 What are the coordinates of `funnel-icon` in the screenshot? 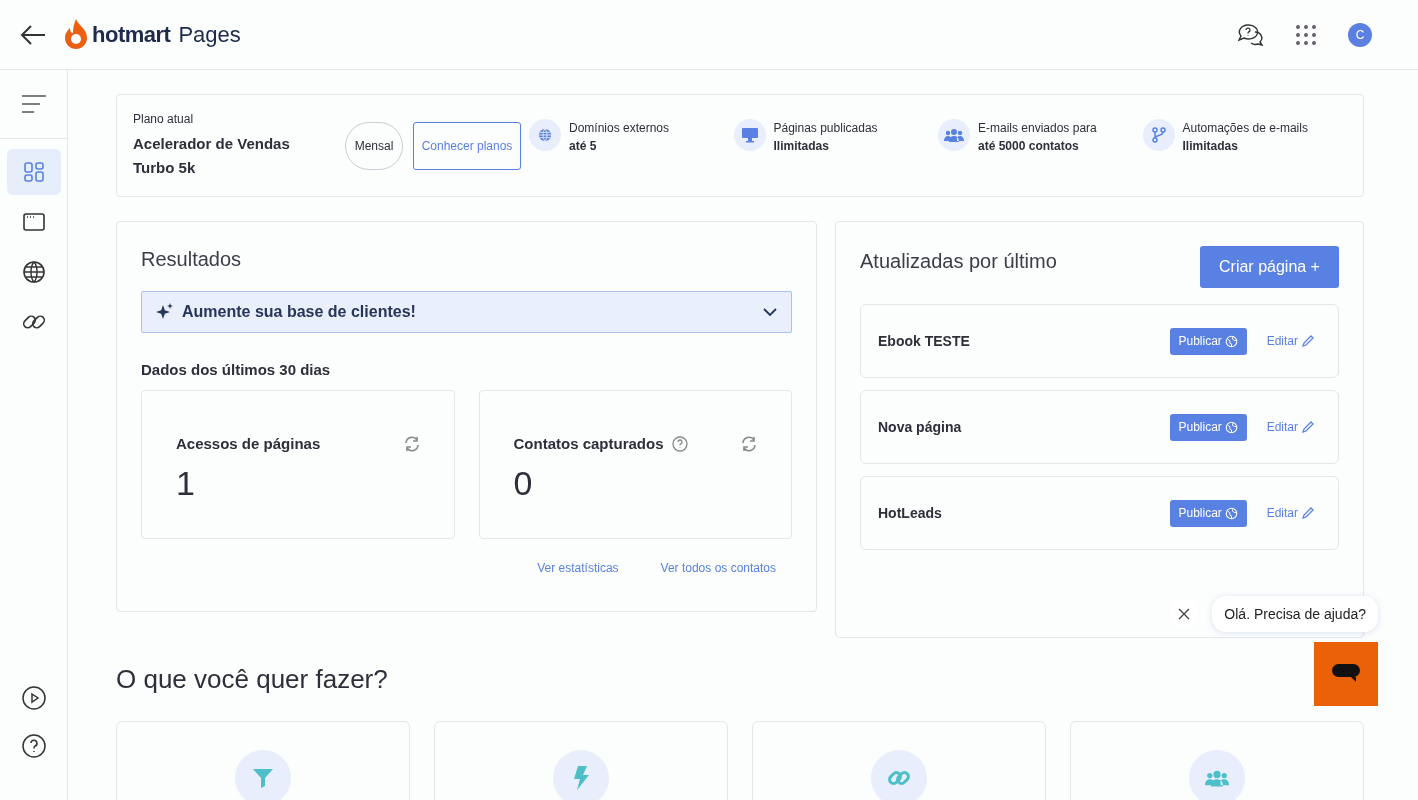 It's located at (263, 778).